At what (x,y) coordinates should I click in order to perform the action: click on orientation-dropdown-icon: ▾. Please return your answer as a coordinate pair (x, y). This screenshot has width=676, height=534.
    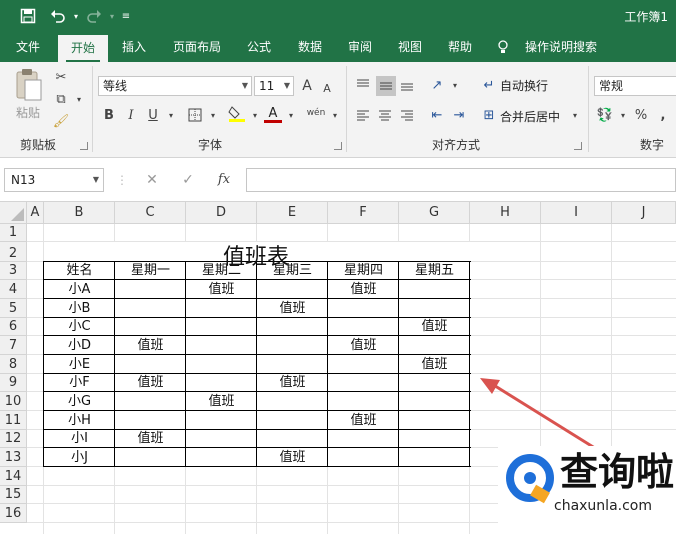
    Looking at the image, I should click on (455, 85).